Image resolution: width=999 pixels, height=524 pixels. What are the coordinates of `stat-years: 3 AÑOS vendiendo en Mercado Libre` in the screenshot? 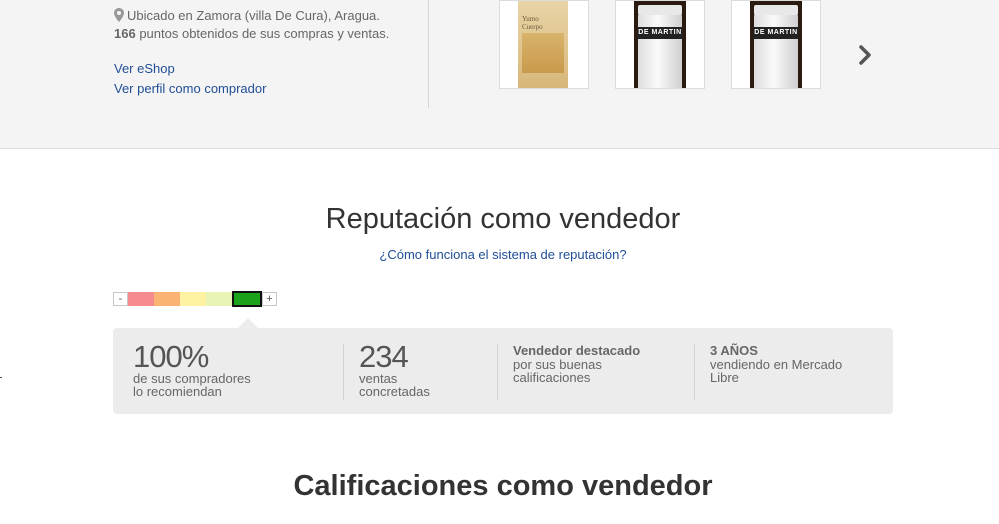 It's located at (776, 363).